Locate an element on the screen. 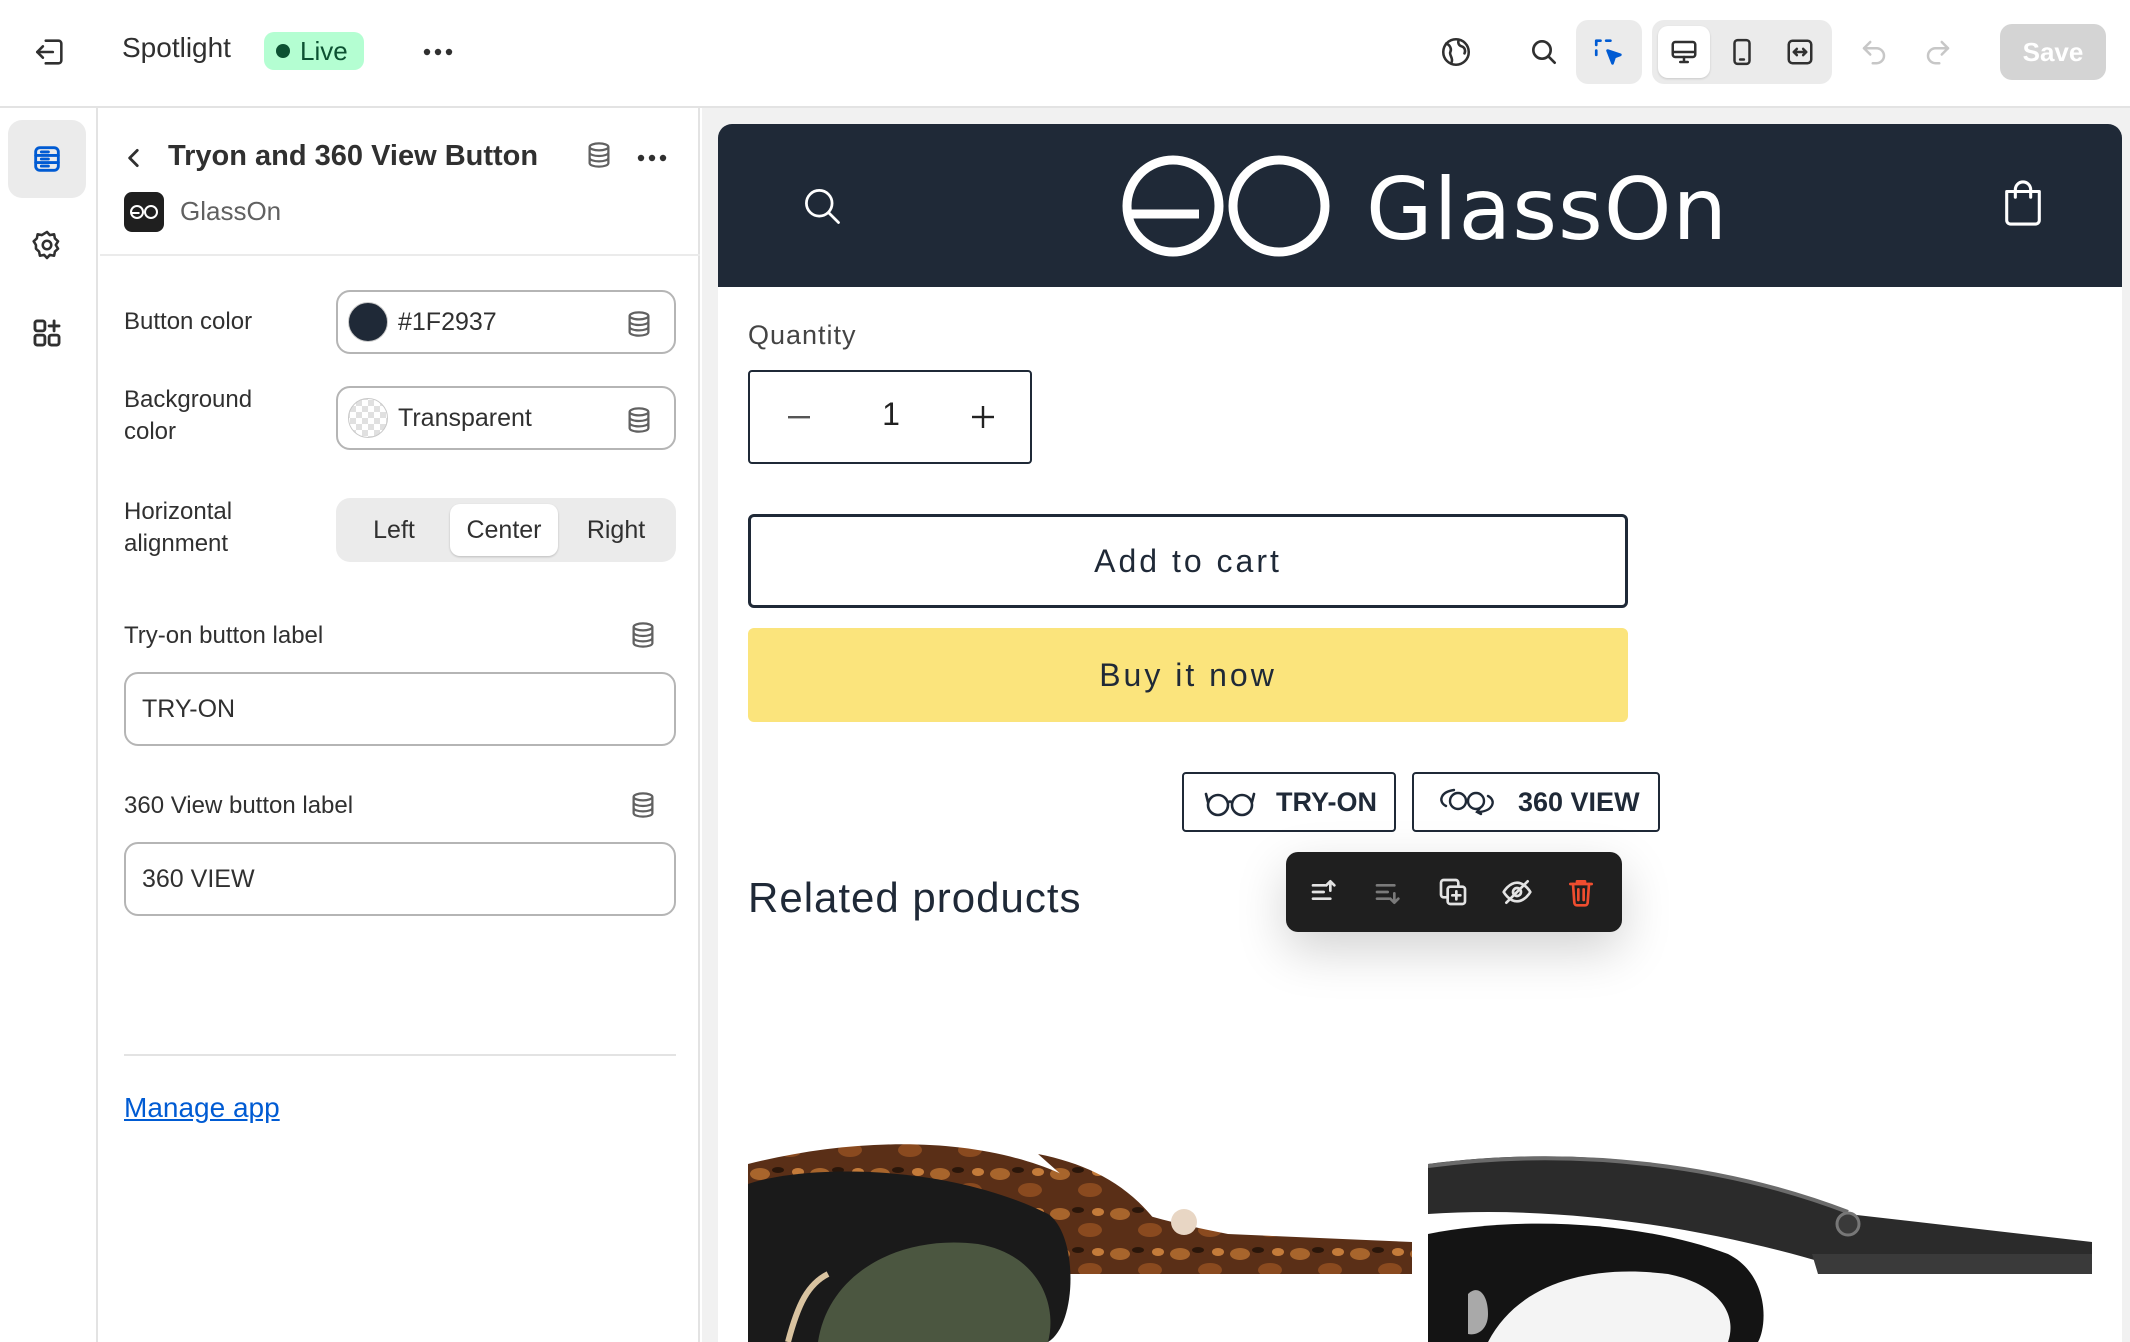 The image size is (2130, 1342). theme-settings-tab is located at coordinates (47, 245).